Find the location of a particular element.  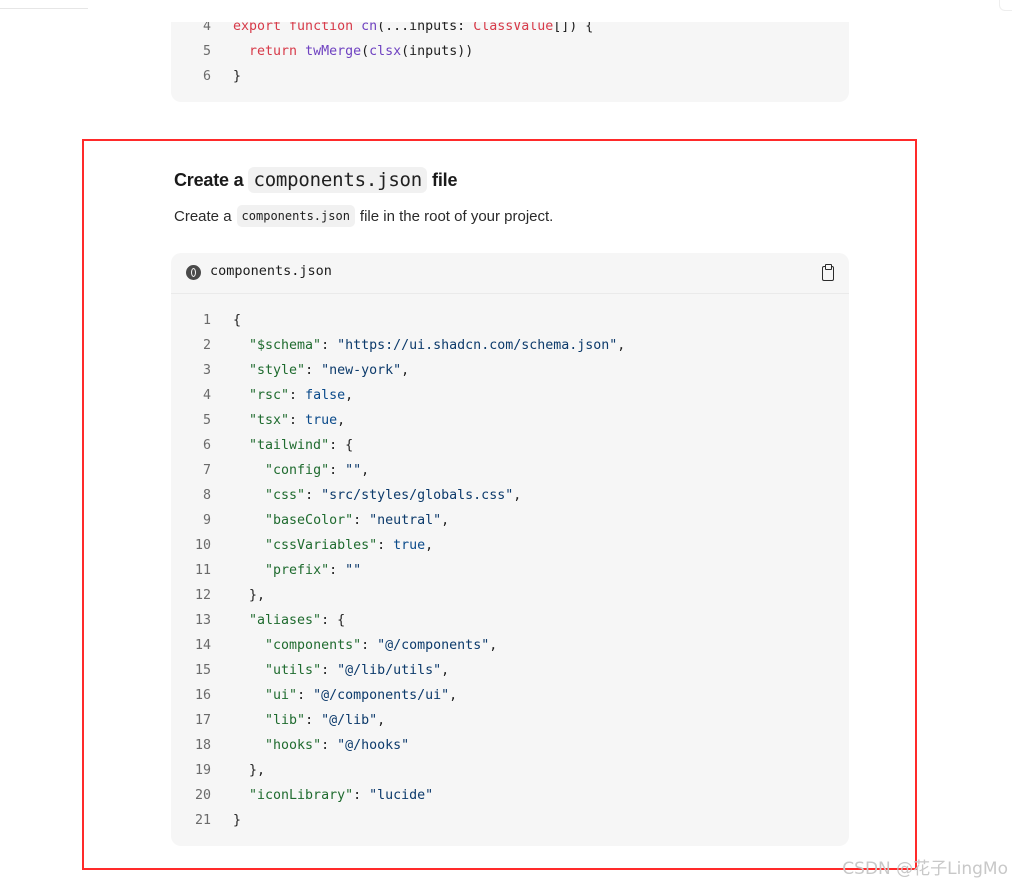

code-token: ( is located at coordinates (365, 51).